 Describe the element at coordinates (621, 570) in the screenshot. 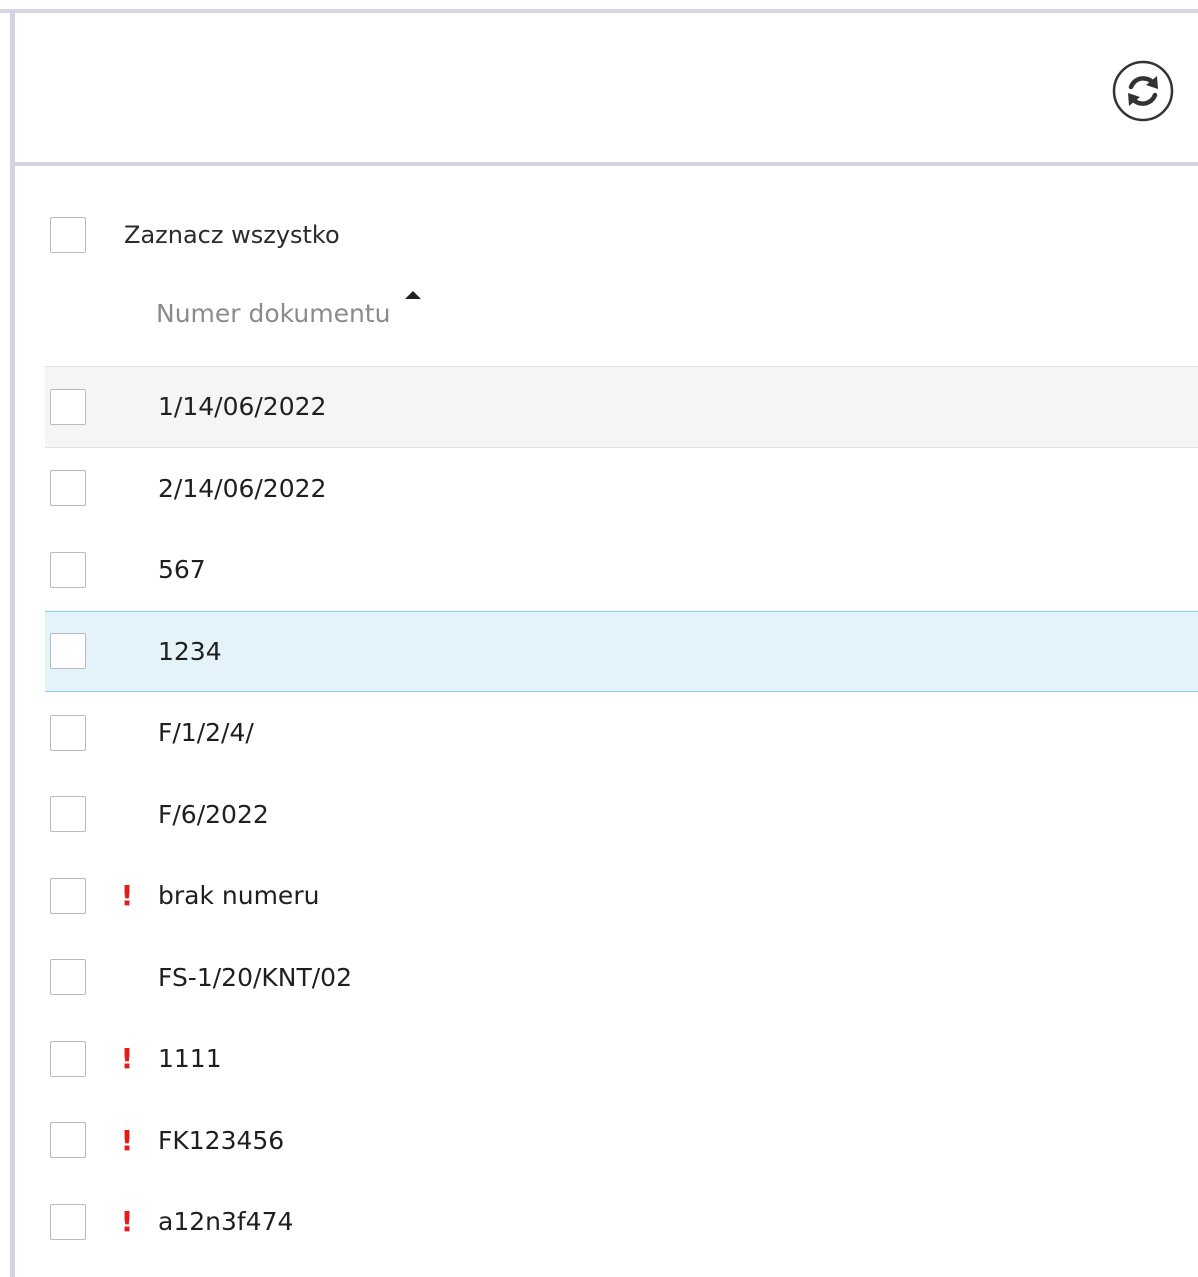

I see `table-row: 567` at that location.